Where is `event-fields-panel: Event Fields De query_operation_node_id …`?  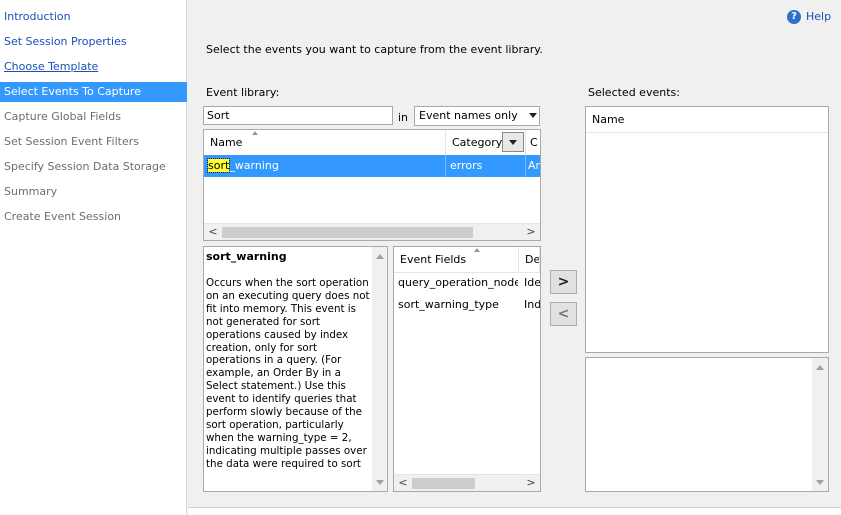 event-fields-panel: Event Fields De query_operation_node_id … is located at coordinates (467, 369).